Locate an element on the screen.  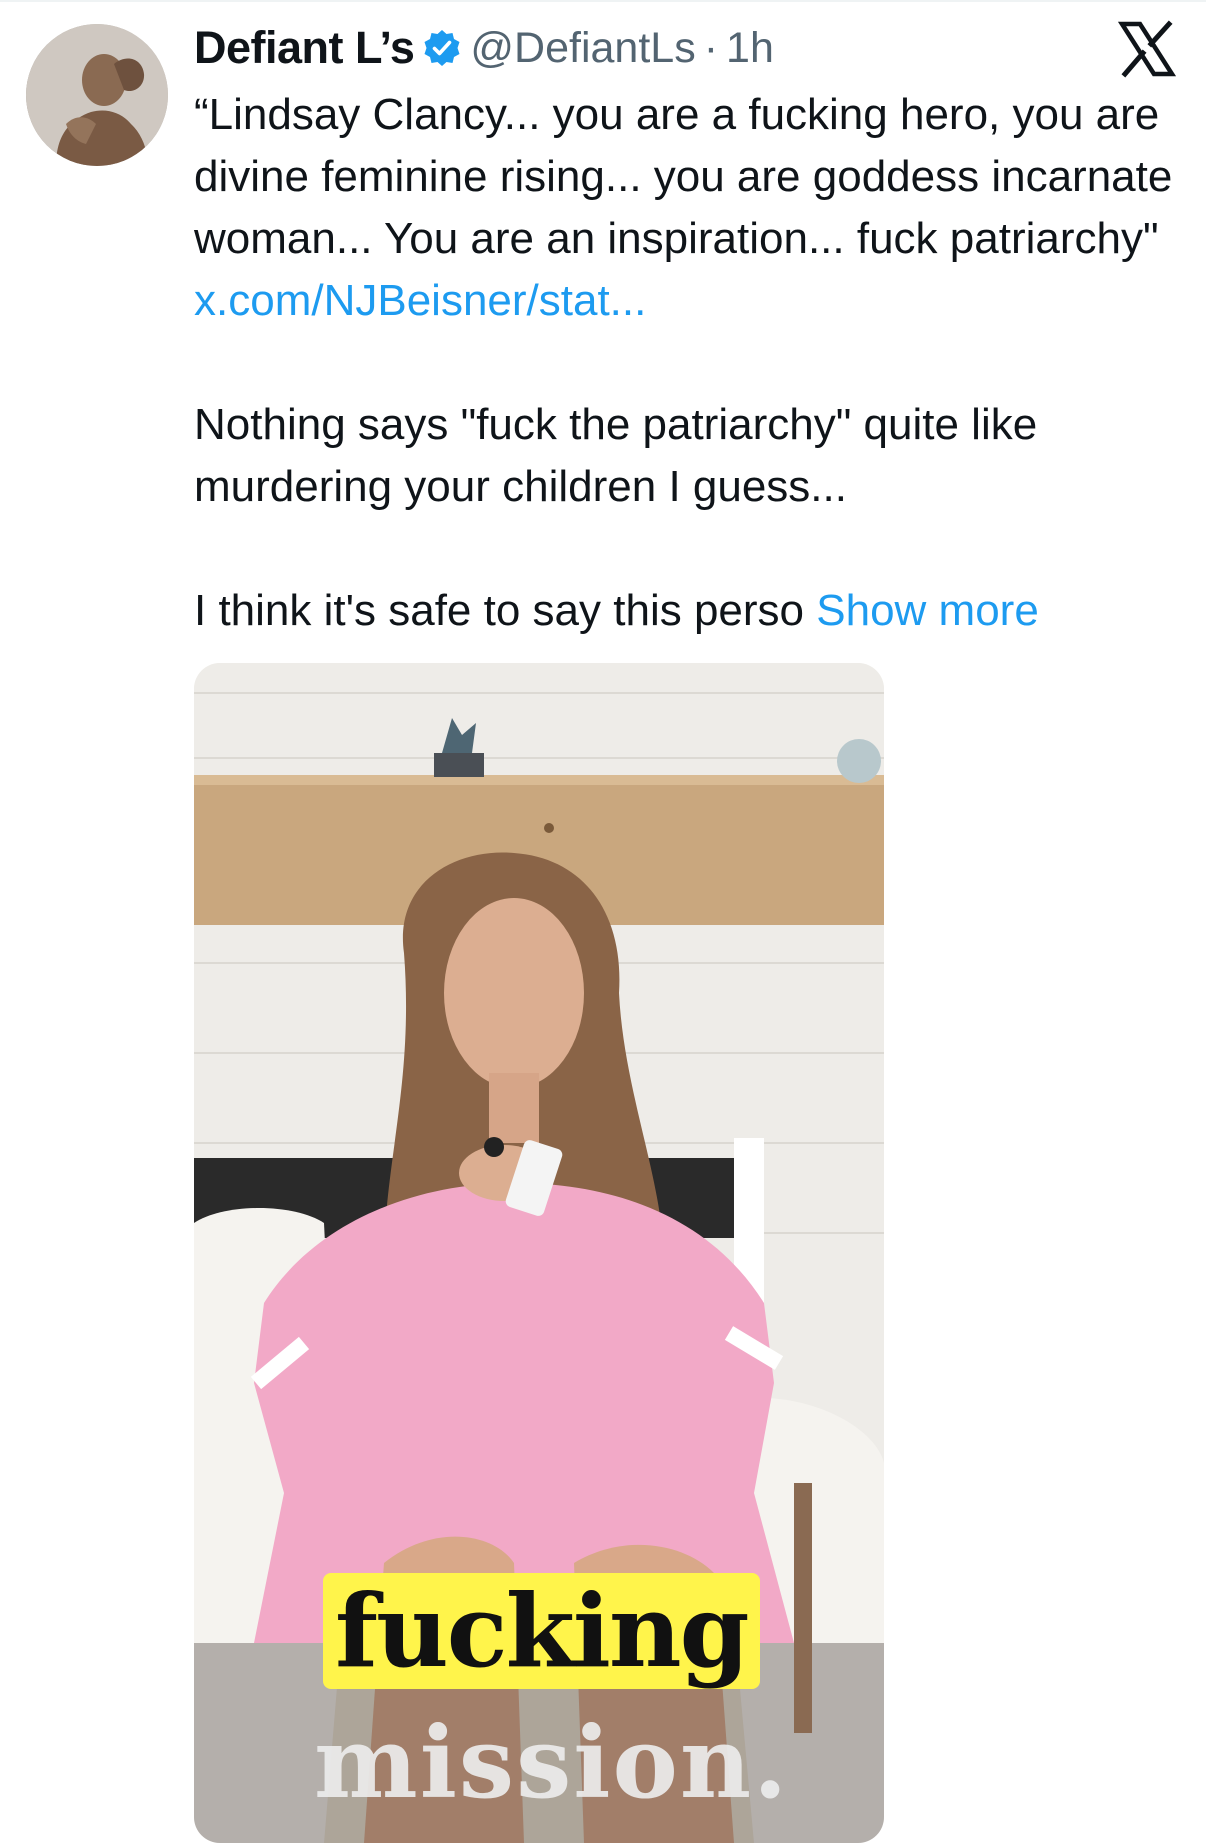
video-caption-secondary: mission. is located at coordinates (552, 1763).